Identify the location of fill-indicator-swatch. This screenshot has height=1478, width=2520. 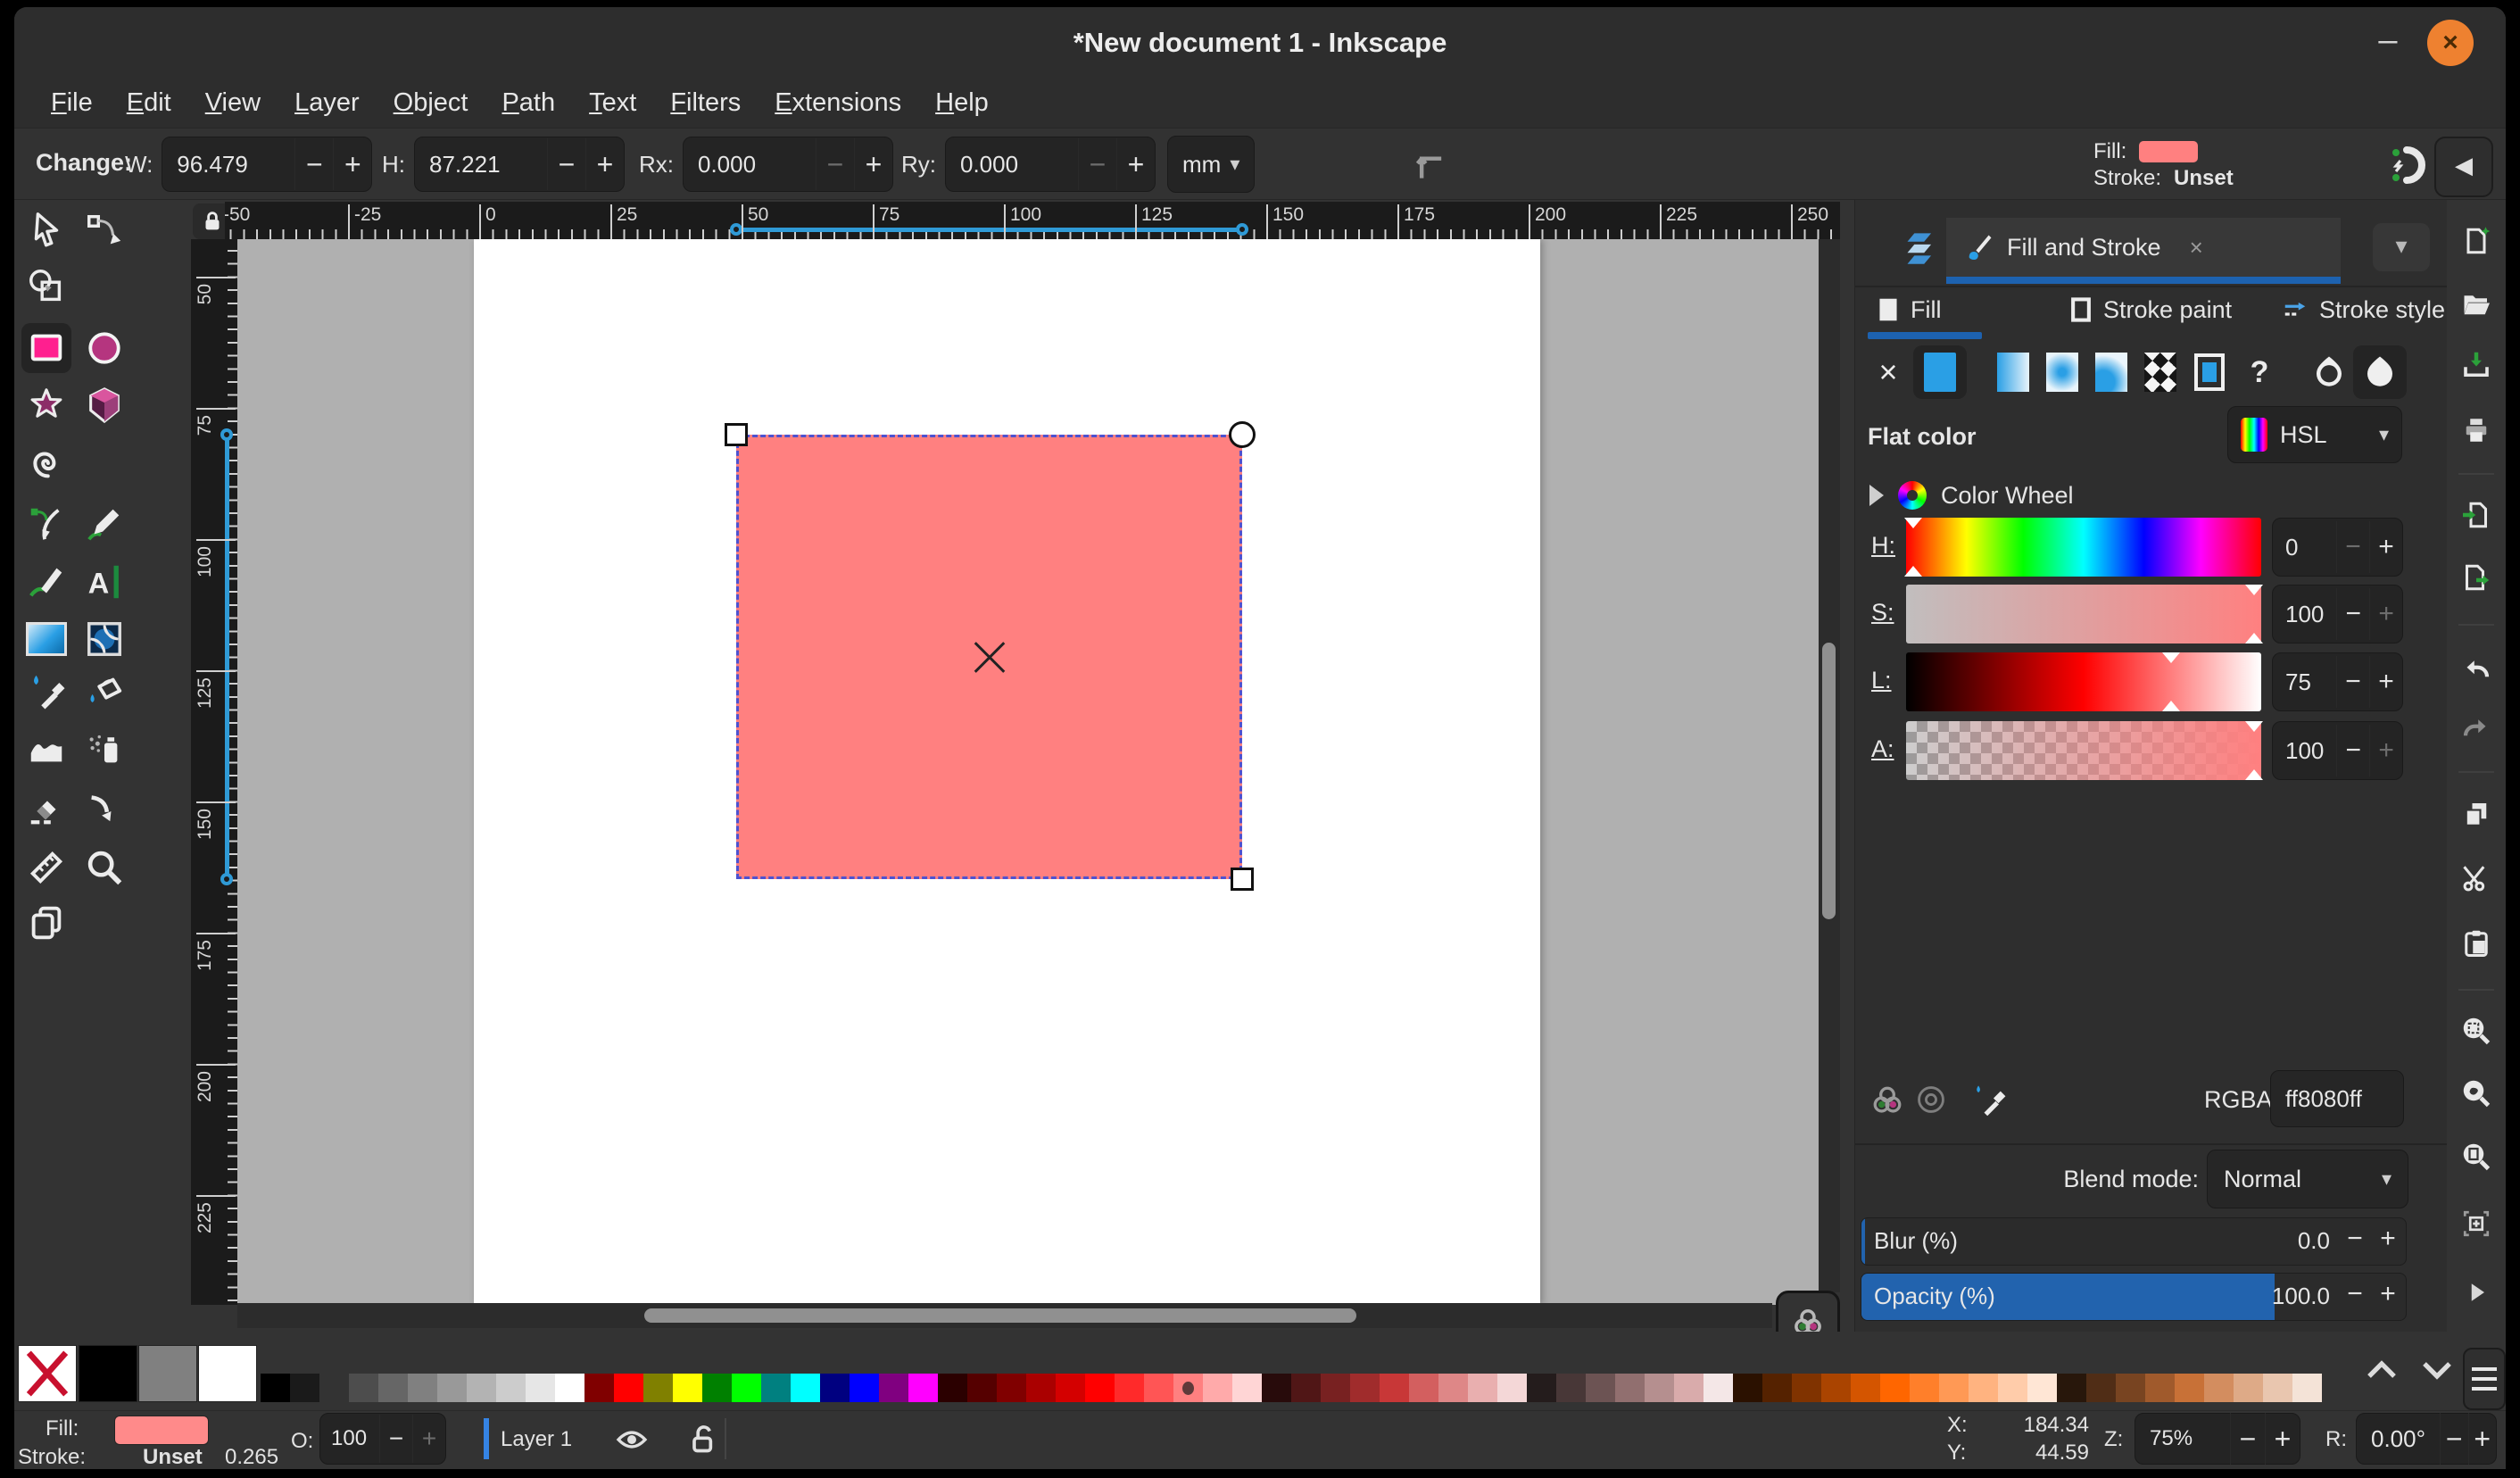
(2169, 151).